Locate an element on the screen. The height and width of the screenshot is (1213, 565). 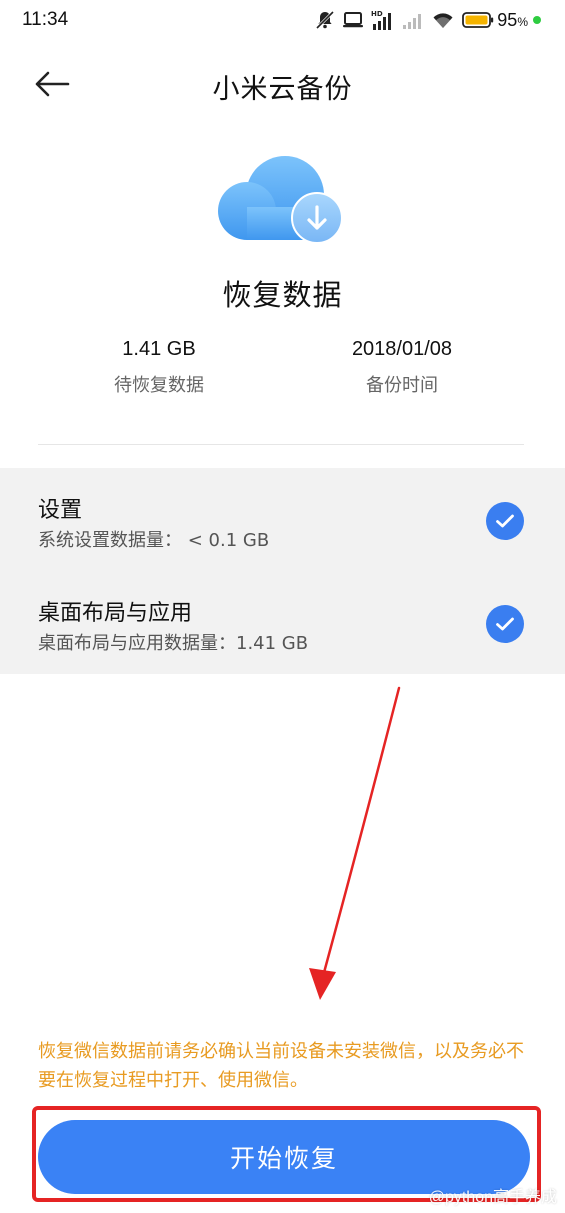
battery-icon is located at coordinates (478, 20).